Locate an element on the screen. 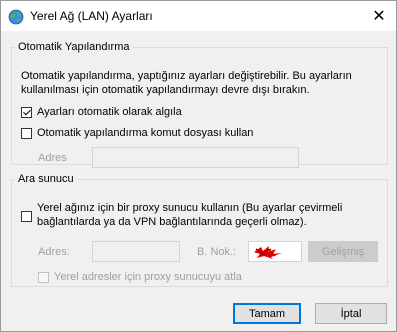 The image size is (397, 332). proxy-address-input is located at coordinates (136, 251).